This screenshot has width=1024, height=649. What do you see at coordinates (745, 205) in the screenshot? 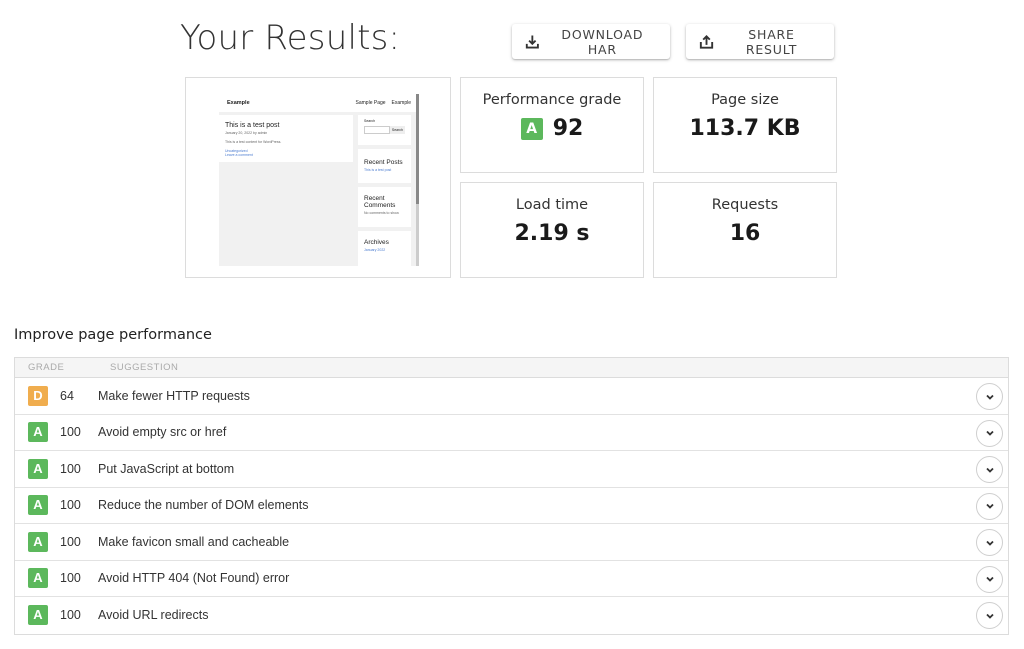
I see `requests-label: Requests` at bounding box center [745, 205].